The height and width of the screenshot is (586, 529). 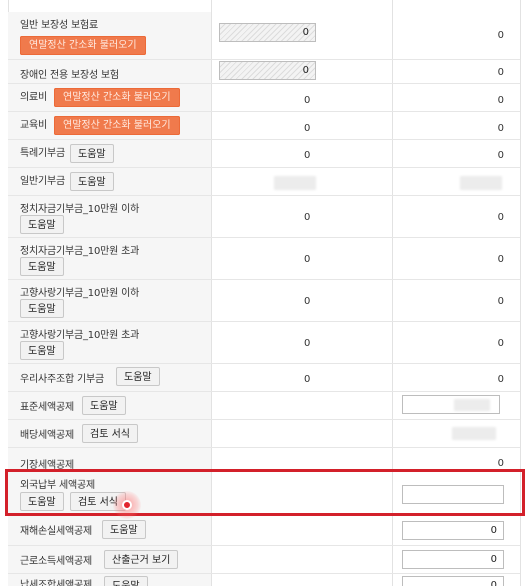 I want to click on cursor-pointer, so click(x=127, y=505).